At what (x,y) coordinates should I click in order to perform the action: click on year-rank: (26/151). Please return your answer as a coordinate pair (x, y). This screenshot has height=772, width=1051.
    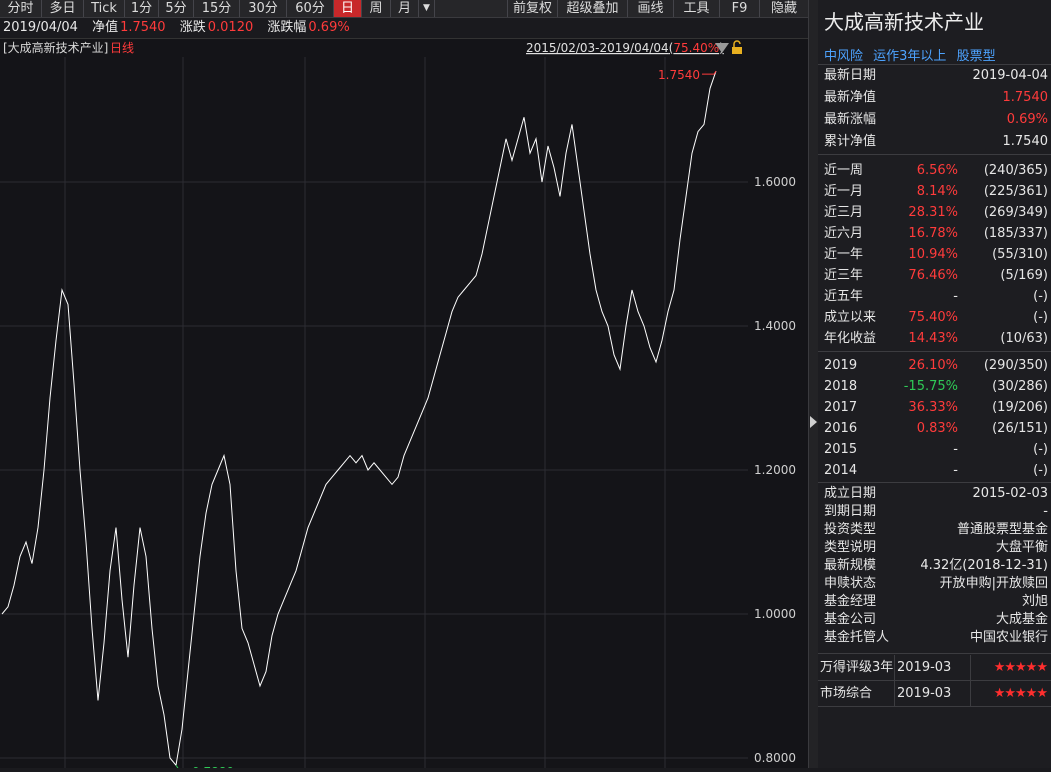
    Looking at the image, I should click on (1020, 428).